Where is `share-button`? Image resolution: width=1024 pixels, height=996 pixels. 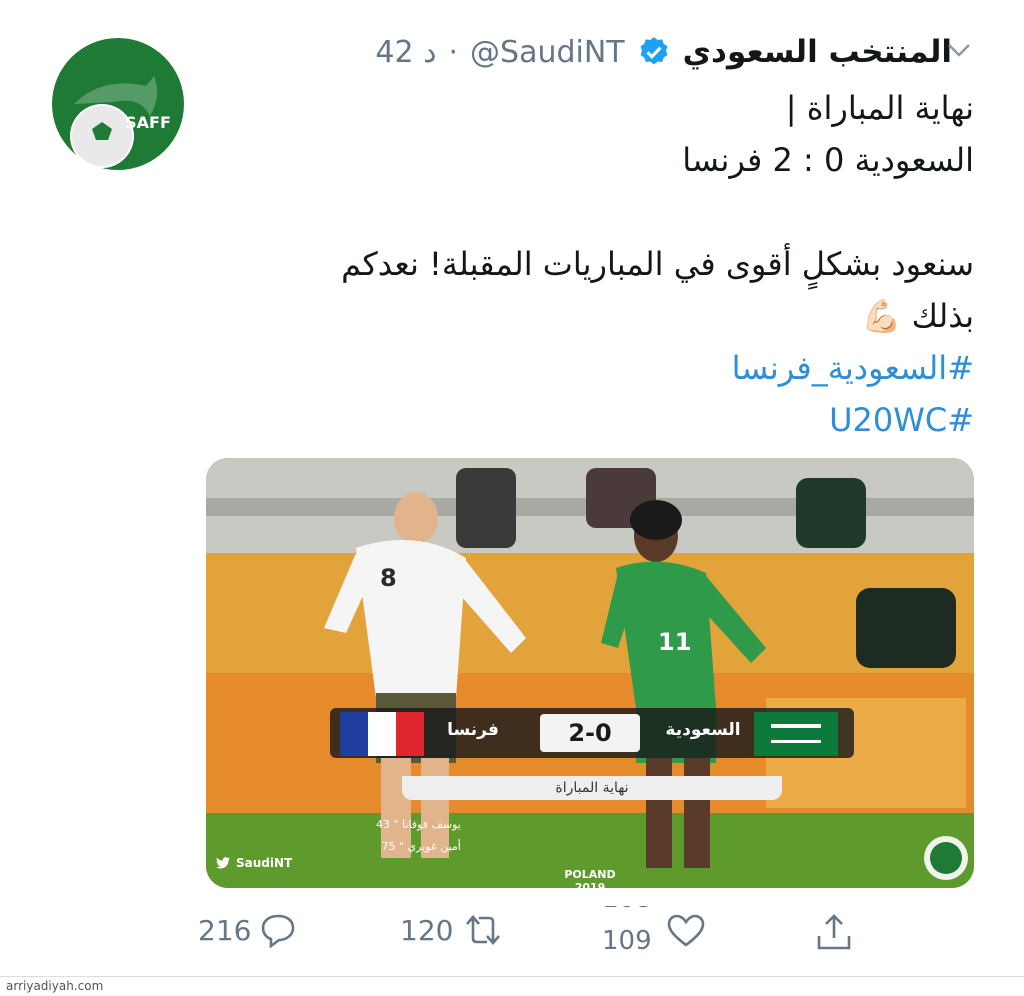
share-button is located at coordinates (834, 932).